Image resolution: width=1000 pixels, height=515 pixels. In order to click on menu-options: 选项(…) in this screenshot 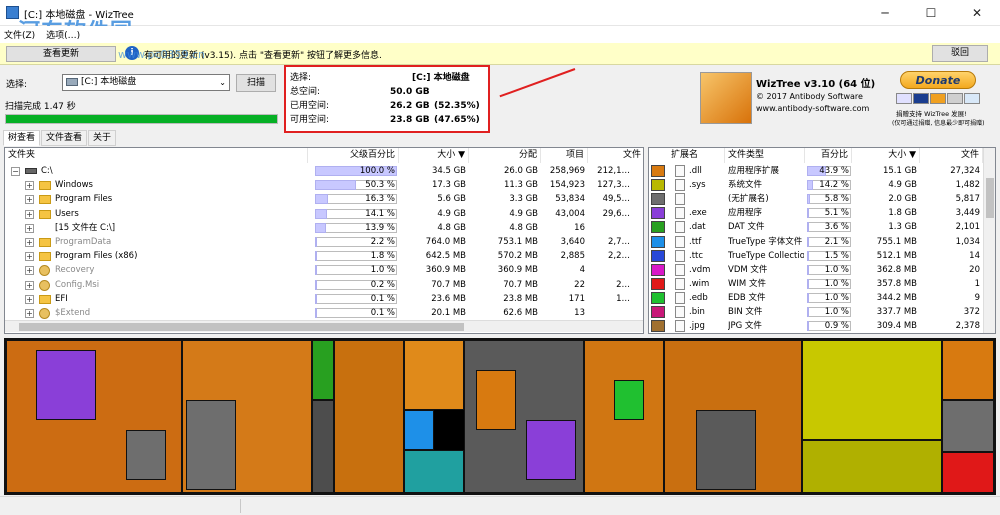, I will do `click(63, 34)`.